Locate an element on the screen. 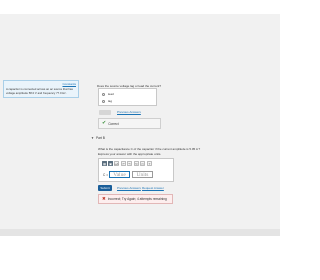 The width and height of the screenshot is (320, 280). part-a-feedback: ✔ Correct is located at coordinates (129, 123).